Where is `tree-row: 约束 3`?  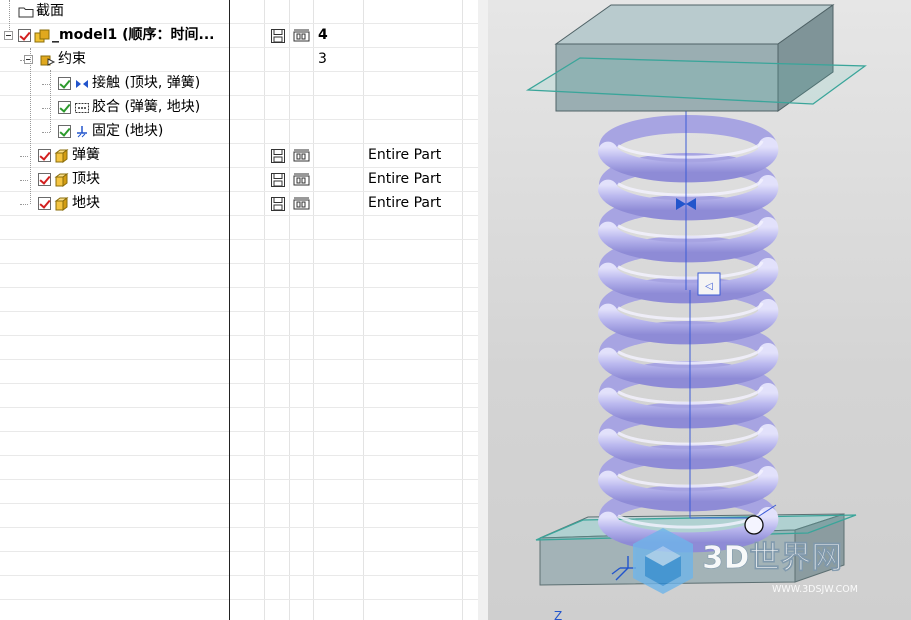
tree-row: 约束 3 is located at coordinates (239, 60).